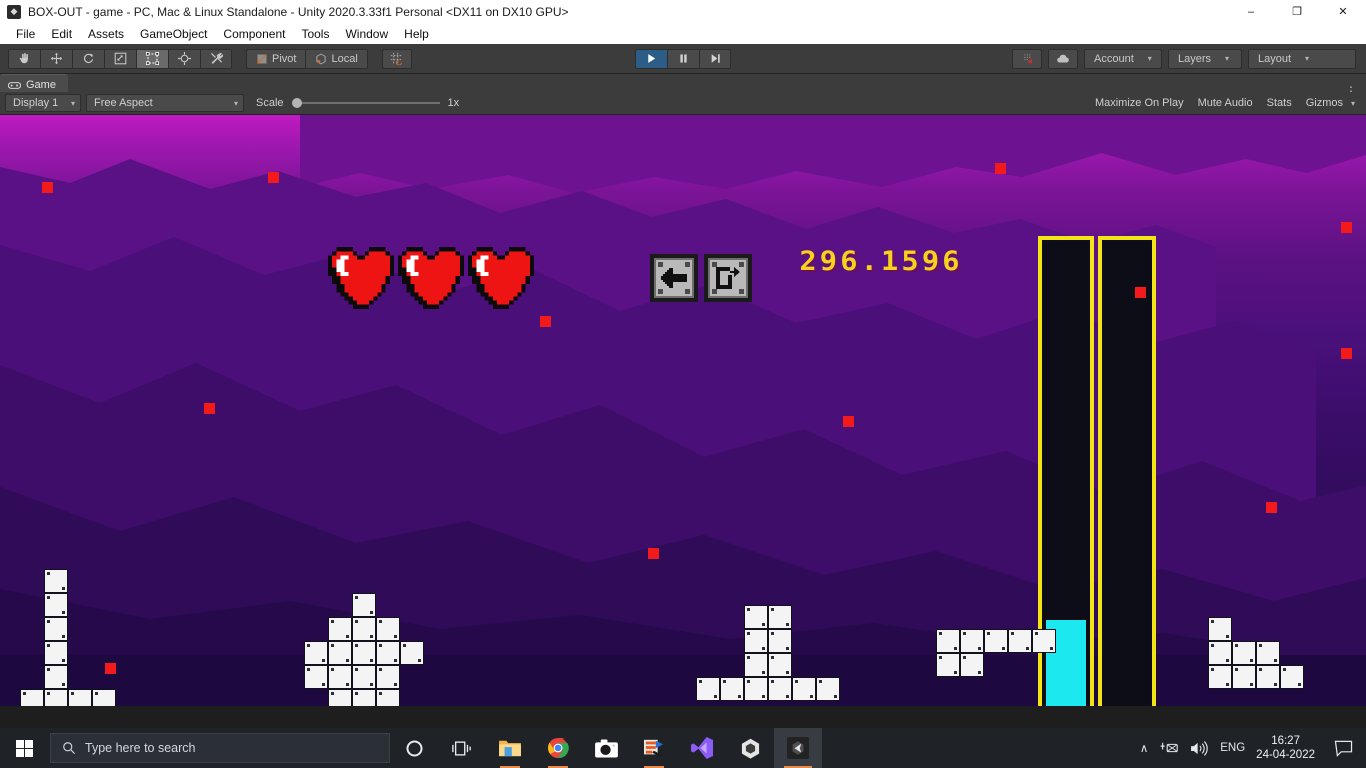 The image size is (1366, 768). Describe the element at coordinates (152, 58) in the screenshot. I see `rect-tool` at that location.